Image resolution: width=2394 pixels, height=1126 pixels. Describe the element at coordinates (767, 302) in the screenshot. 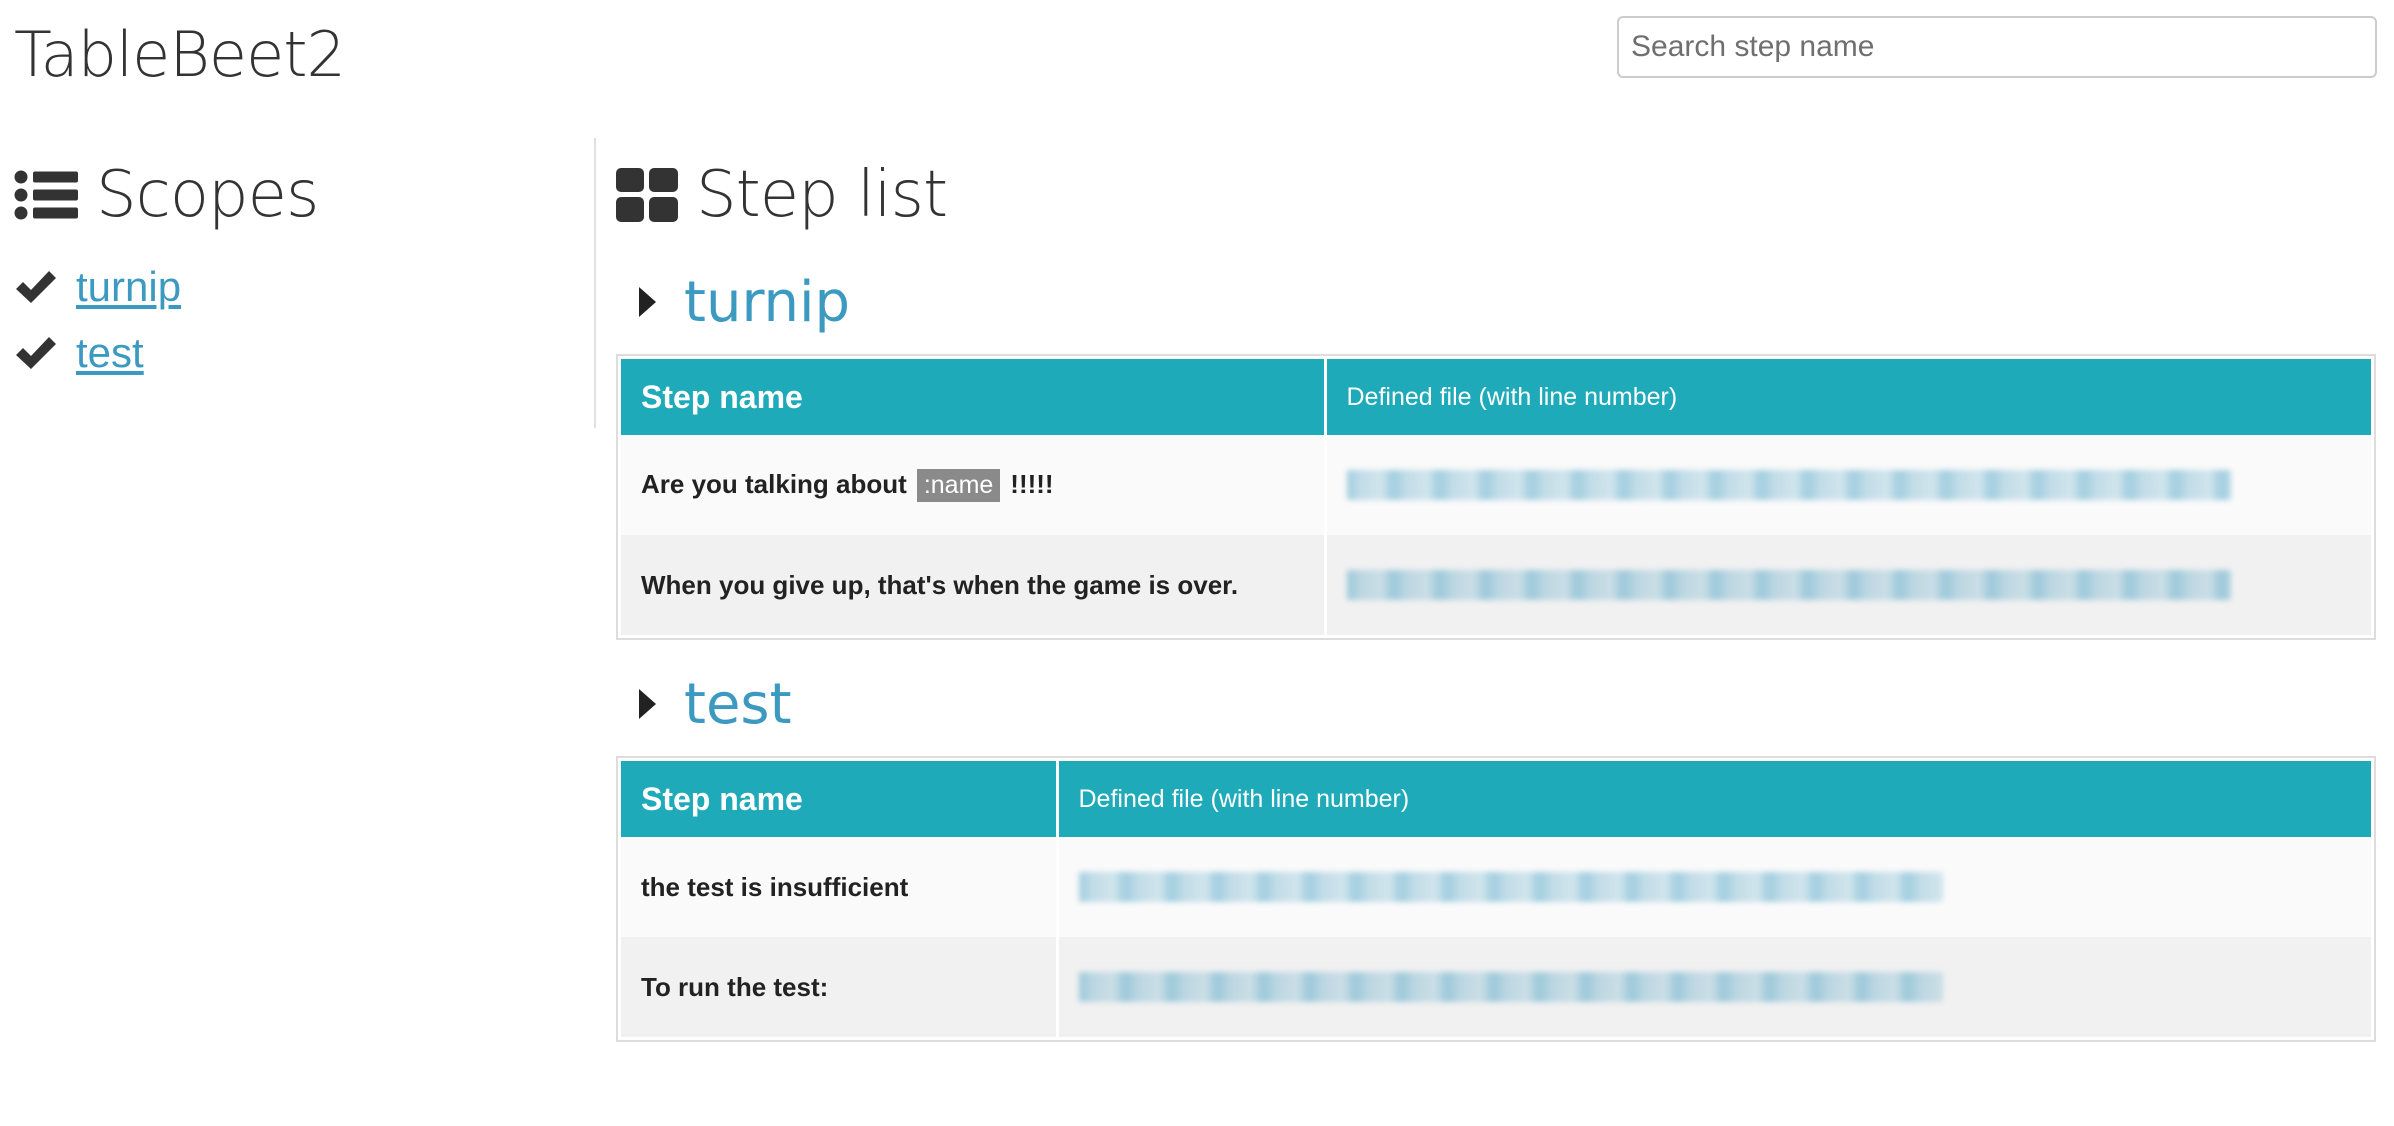

I see `scope-section-title: turnip` at that location.